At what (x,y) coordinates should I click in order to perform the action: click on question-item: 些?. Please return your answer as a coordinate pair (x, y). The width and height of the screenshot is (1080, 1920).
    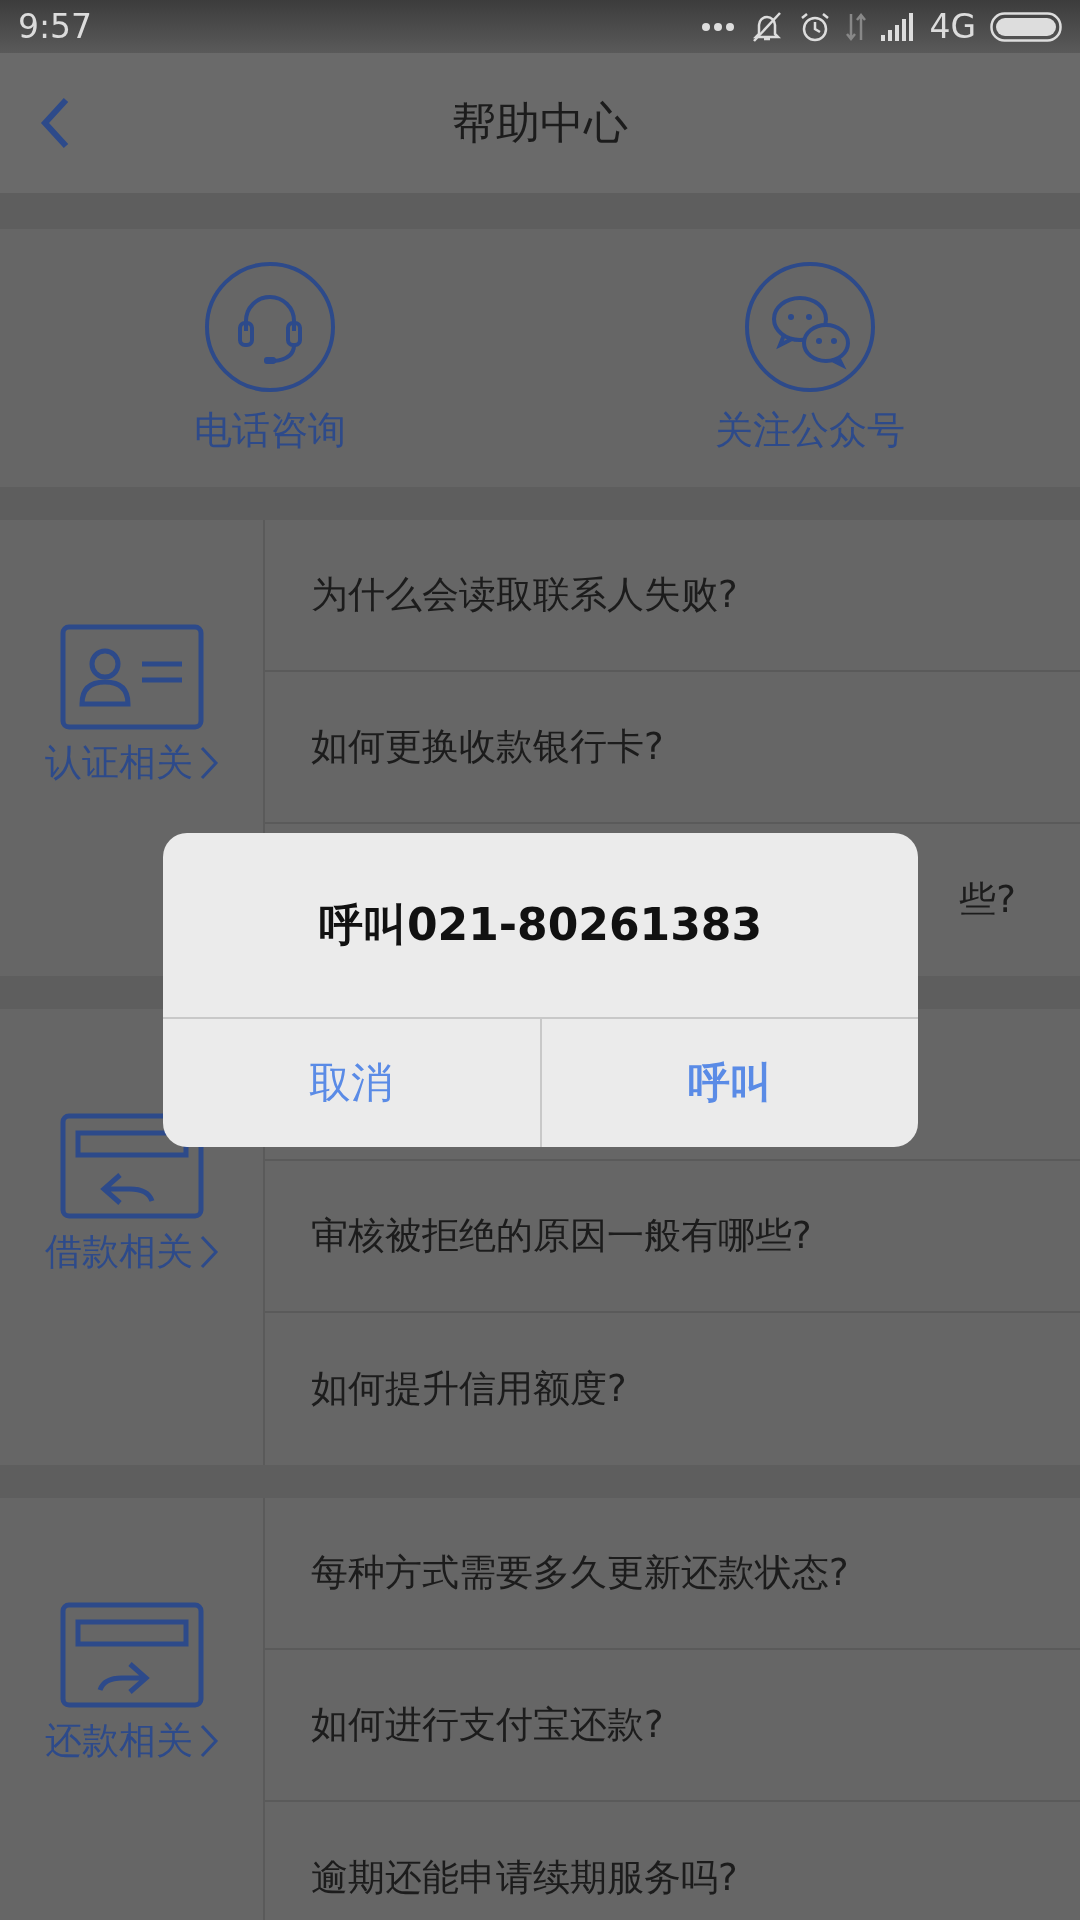
    Looking at the image, I should click on (987, 900).